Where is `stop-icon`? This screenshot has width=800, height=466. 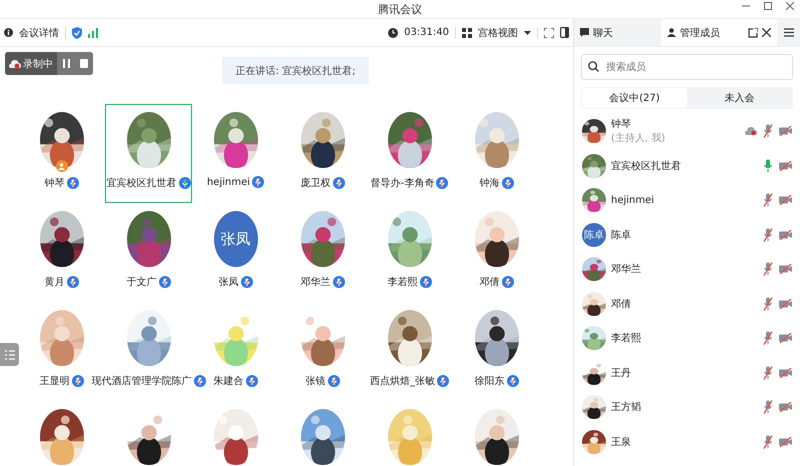
stop-icon is located at coordinates (84, 63).